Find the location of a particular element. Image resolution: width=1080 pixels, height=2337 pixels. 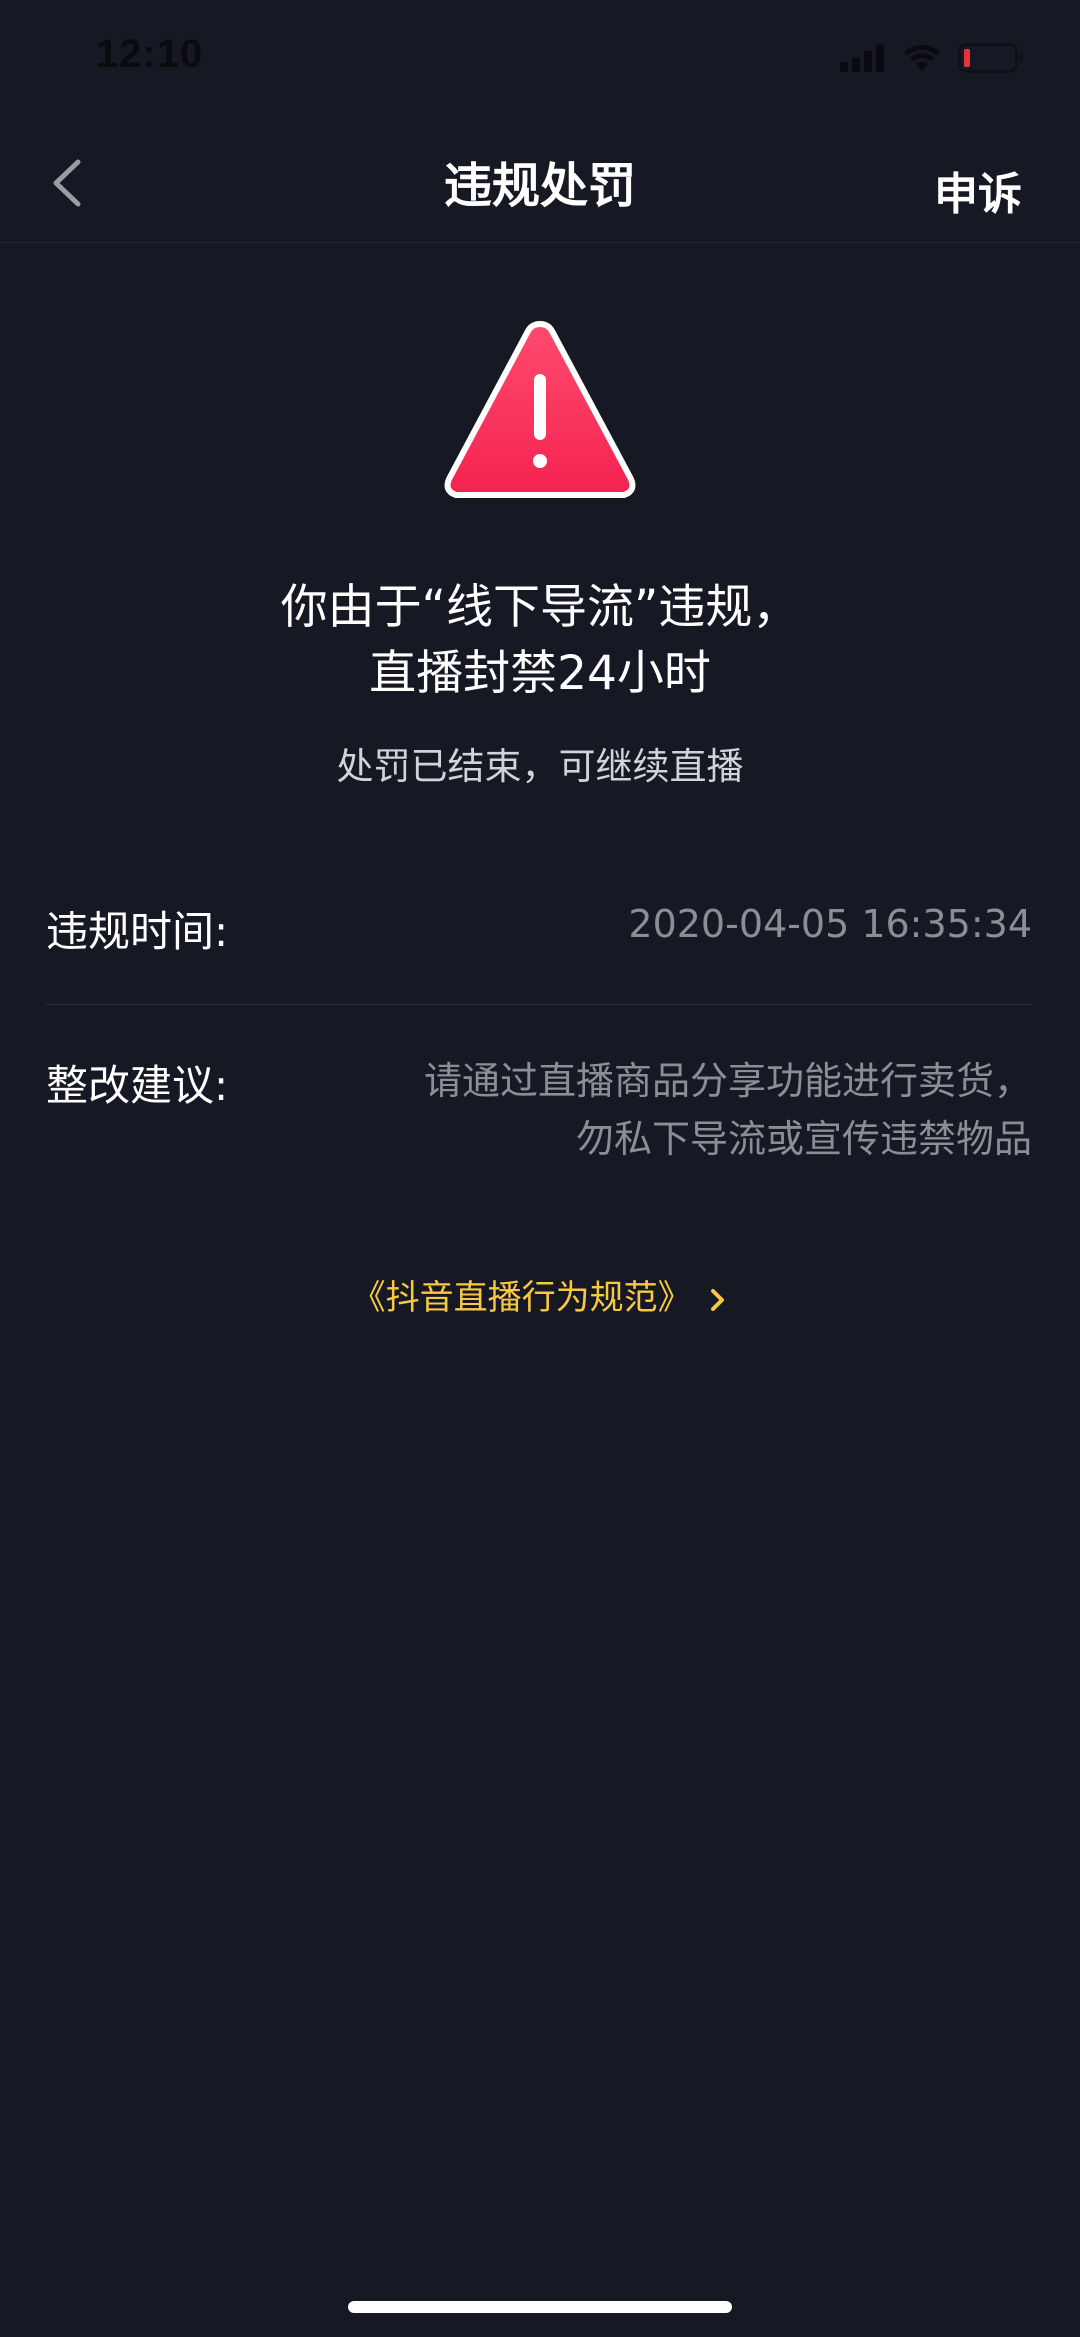

suggestion-label: 整改建议: is located at coordinates (137, 1085).